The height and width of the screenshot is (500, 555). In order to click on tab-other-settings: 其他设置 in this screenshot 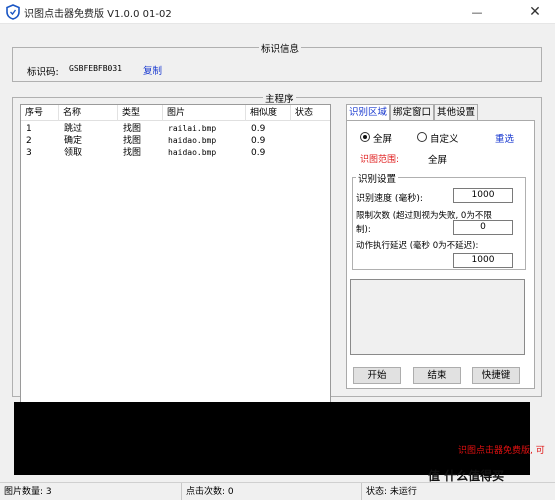, I will do `click(456, 112)`.